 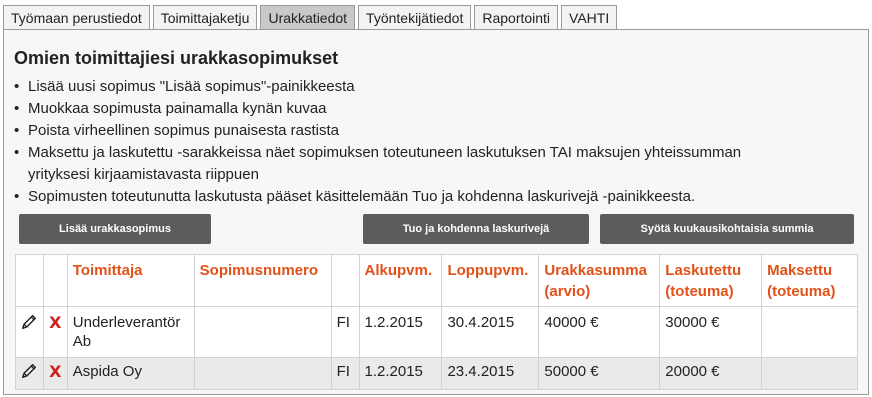 What do you see at coordinates (130, 332) in the screenshot?
I see `supplier-cell: Underleverantör Ab` at bounding box center [130, 332].